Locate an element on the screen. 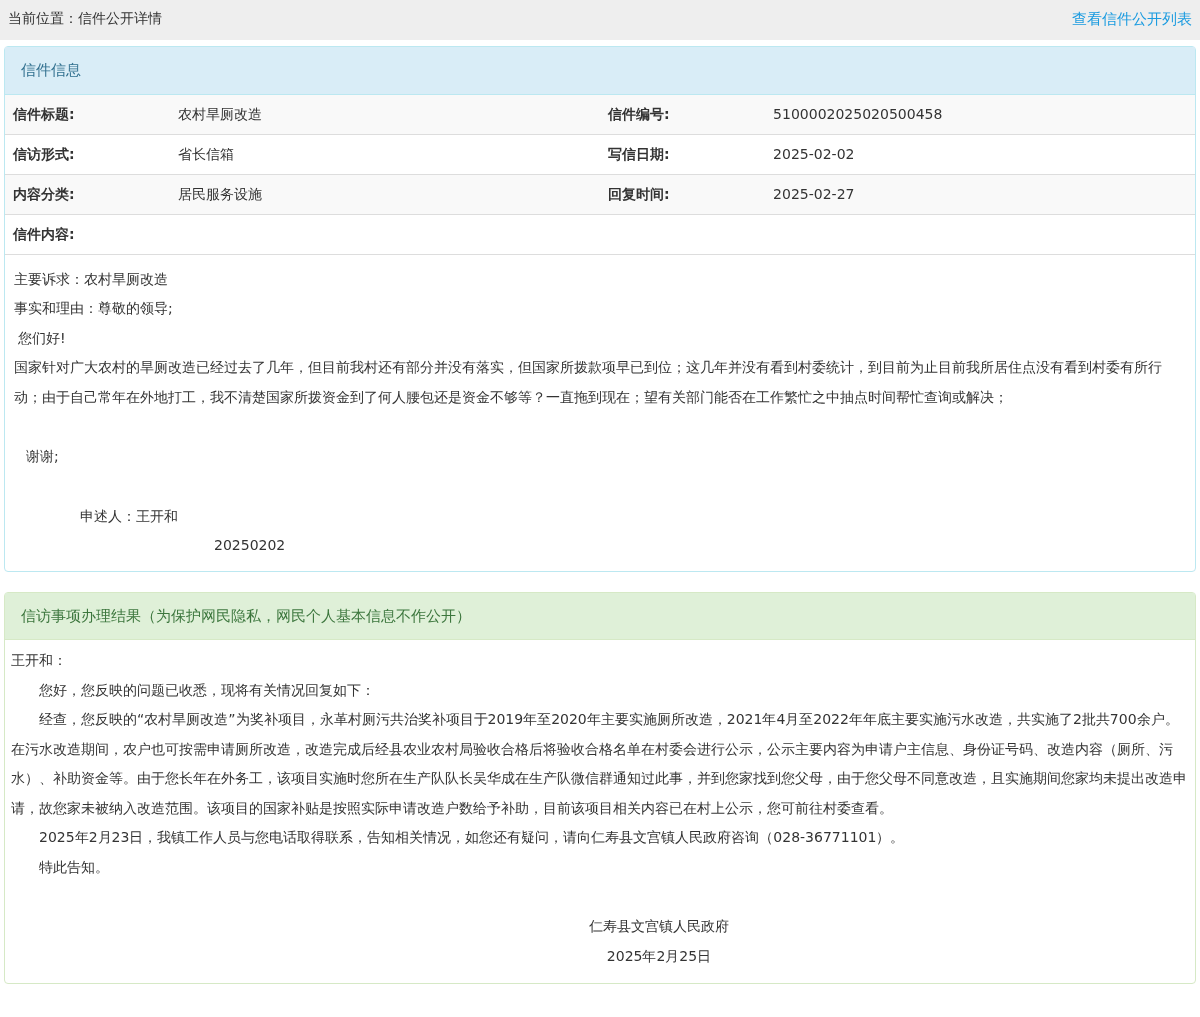 The height and width of the screenshot is (1017, 1200). field-value: 农村旱厕改造 is located at coordinates (385, 114).